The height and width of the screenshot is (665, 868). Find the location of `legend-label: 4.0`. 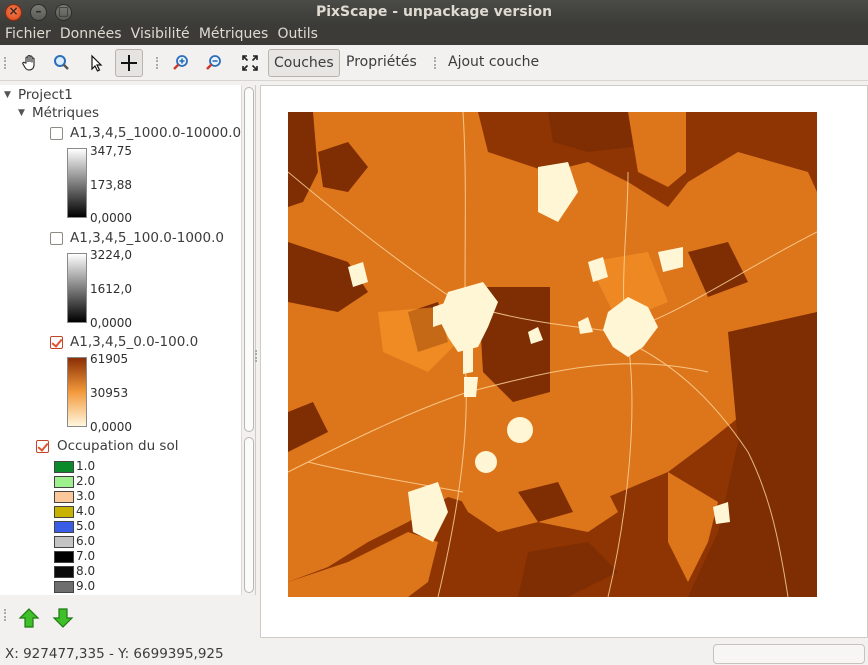

legend-label: 4.0 is located at coordinates (86, 511).